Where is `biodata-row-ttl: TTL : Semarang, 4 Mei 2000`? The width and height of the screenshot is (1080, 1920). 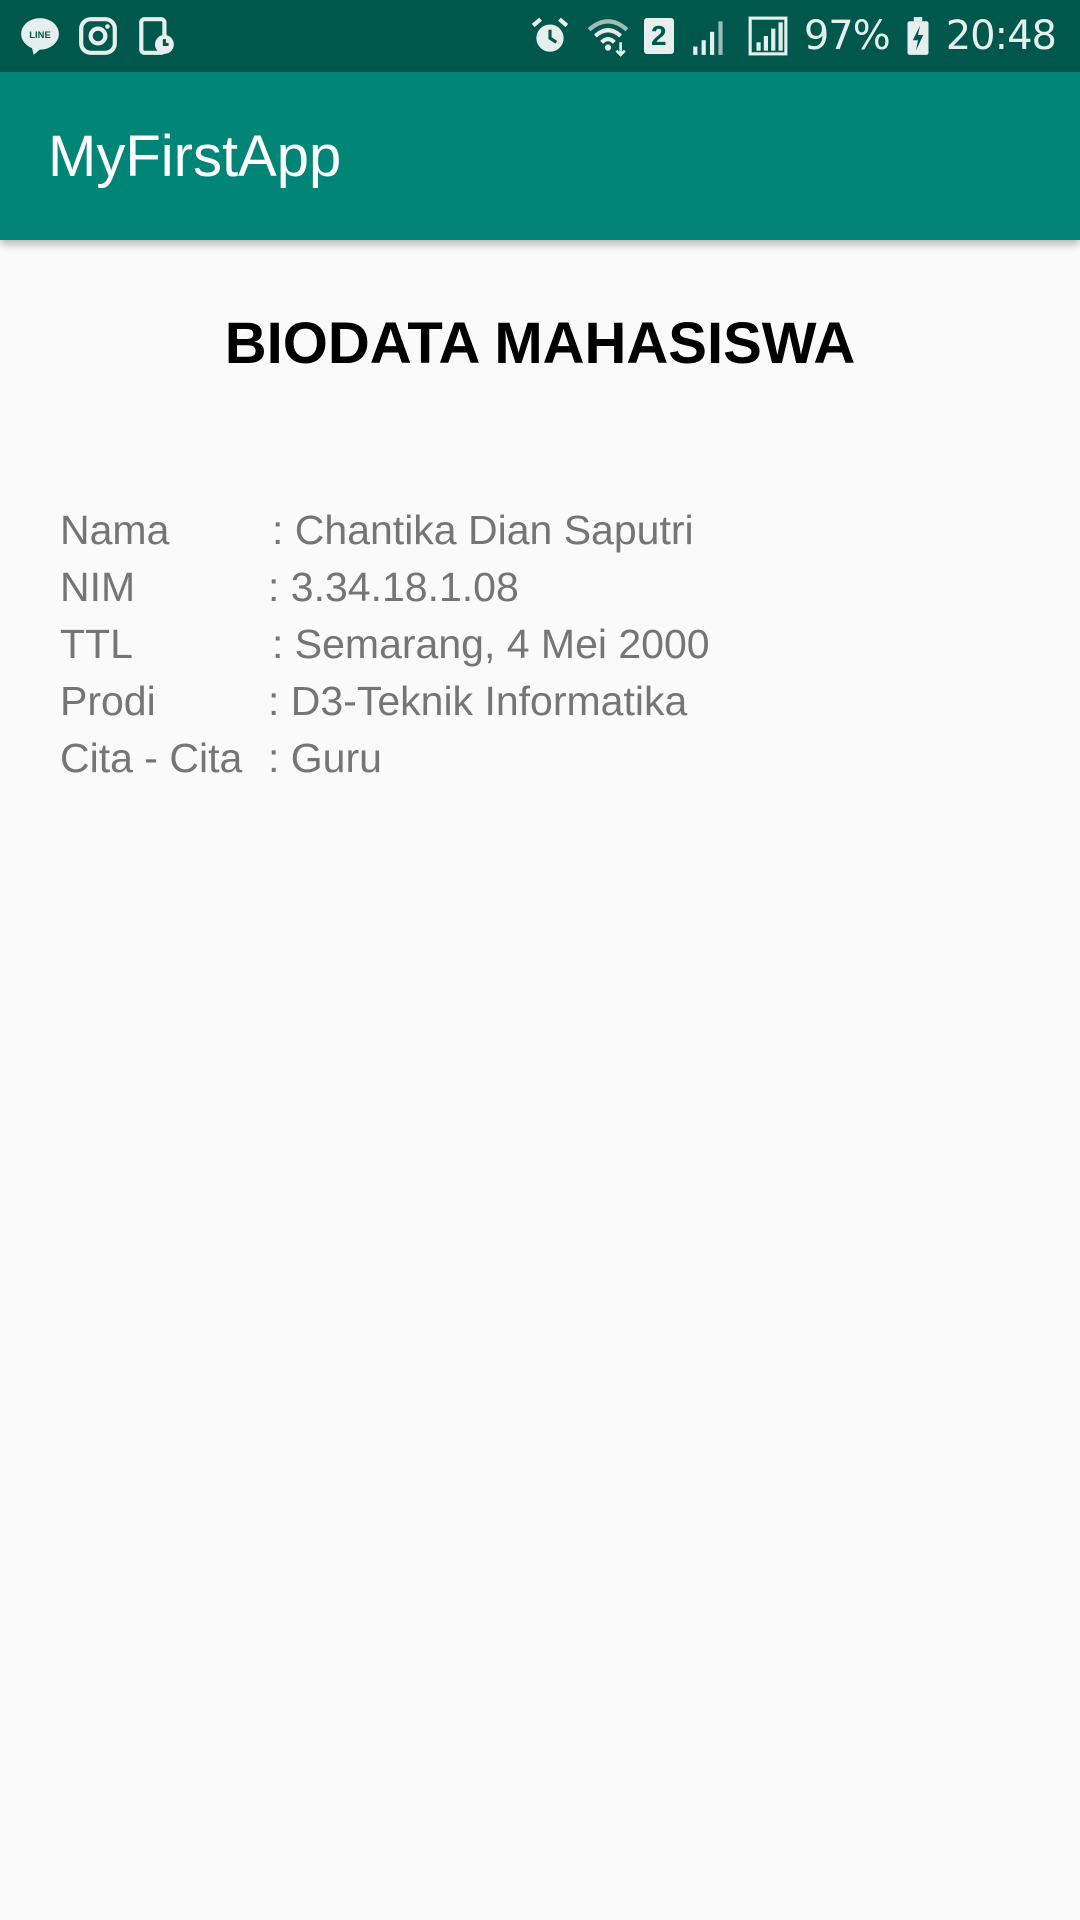
biodata-row-ttl: TTL : Semarang, 4 Mei 2000 is located at coordinates (385, 644).